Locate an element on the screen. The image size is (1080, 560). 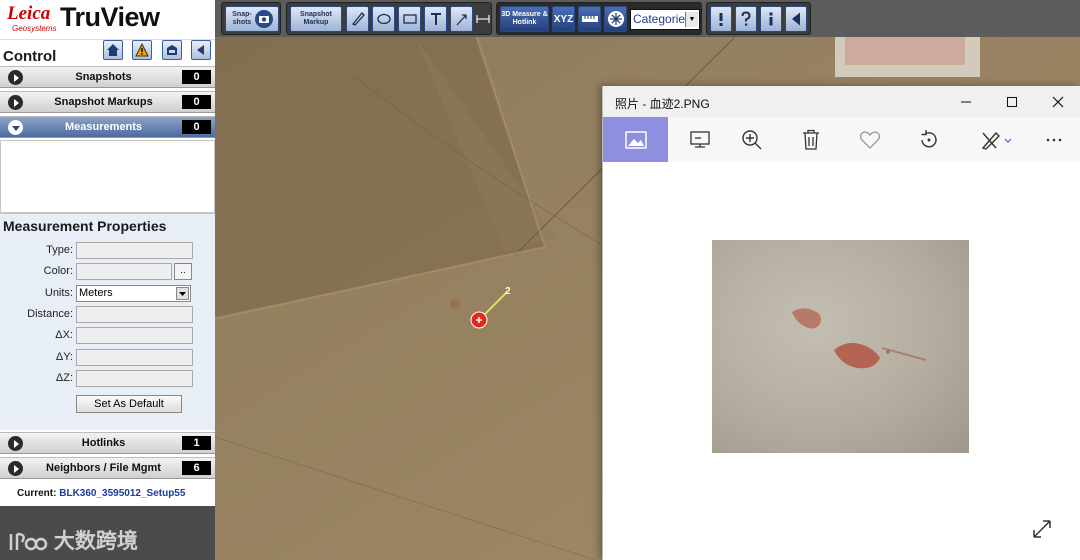
view-image-button is located at coordinates (635, 139).